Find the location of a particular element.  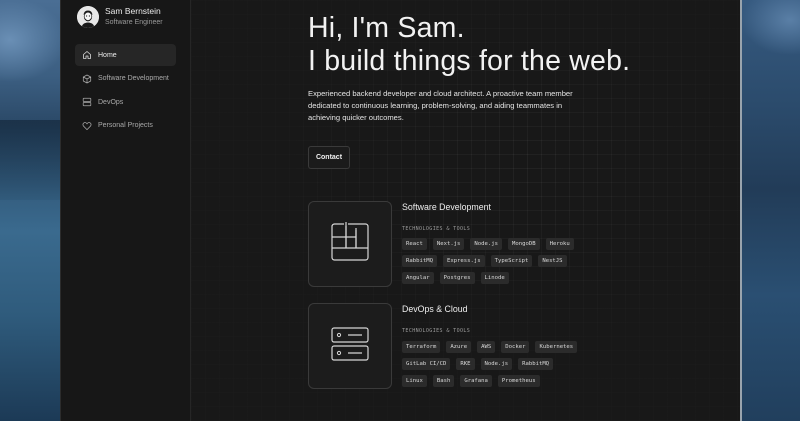

tag: Linode is located at coordinates (494, 278).